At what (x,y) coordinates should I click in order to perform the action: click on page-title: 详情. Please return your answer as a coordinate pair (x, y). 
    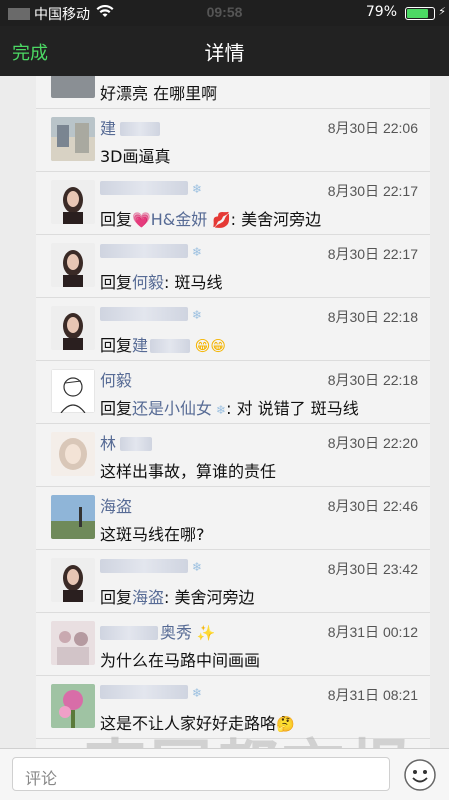
    Looking at the image, I should click on (224, 53).